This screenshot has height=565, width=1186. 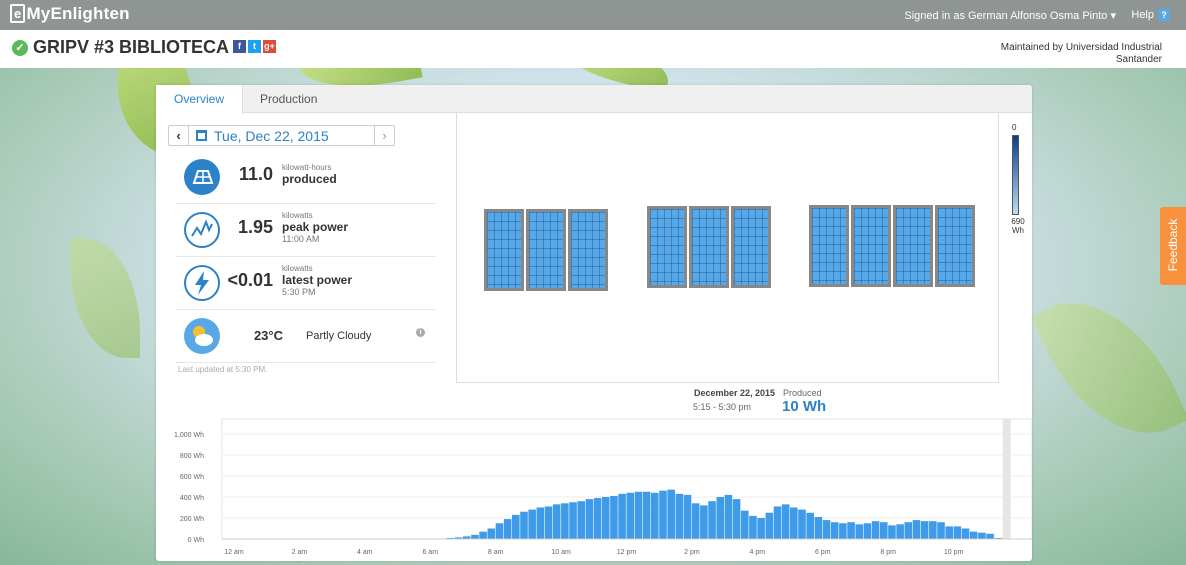 I want to click on google-plus-icon: g+, so click(x=269, y=46).